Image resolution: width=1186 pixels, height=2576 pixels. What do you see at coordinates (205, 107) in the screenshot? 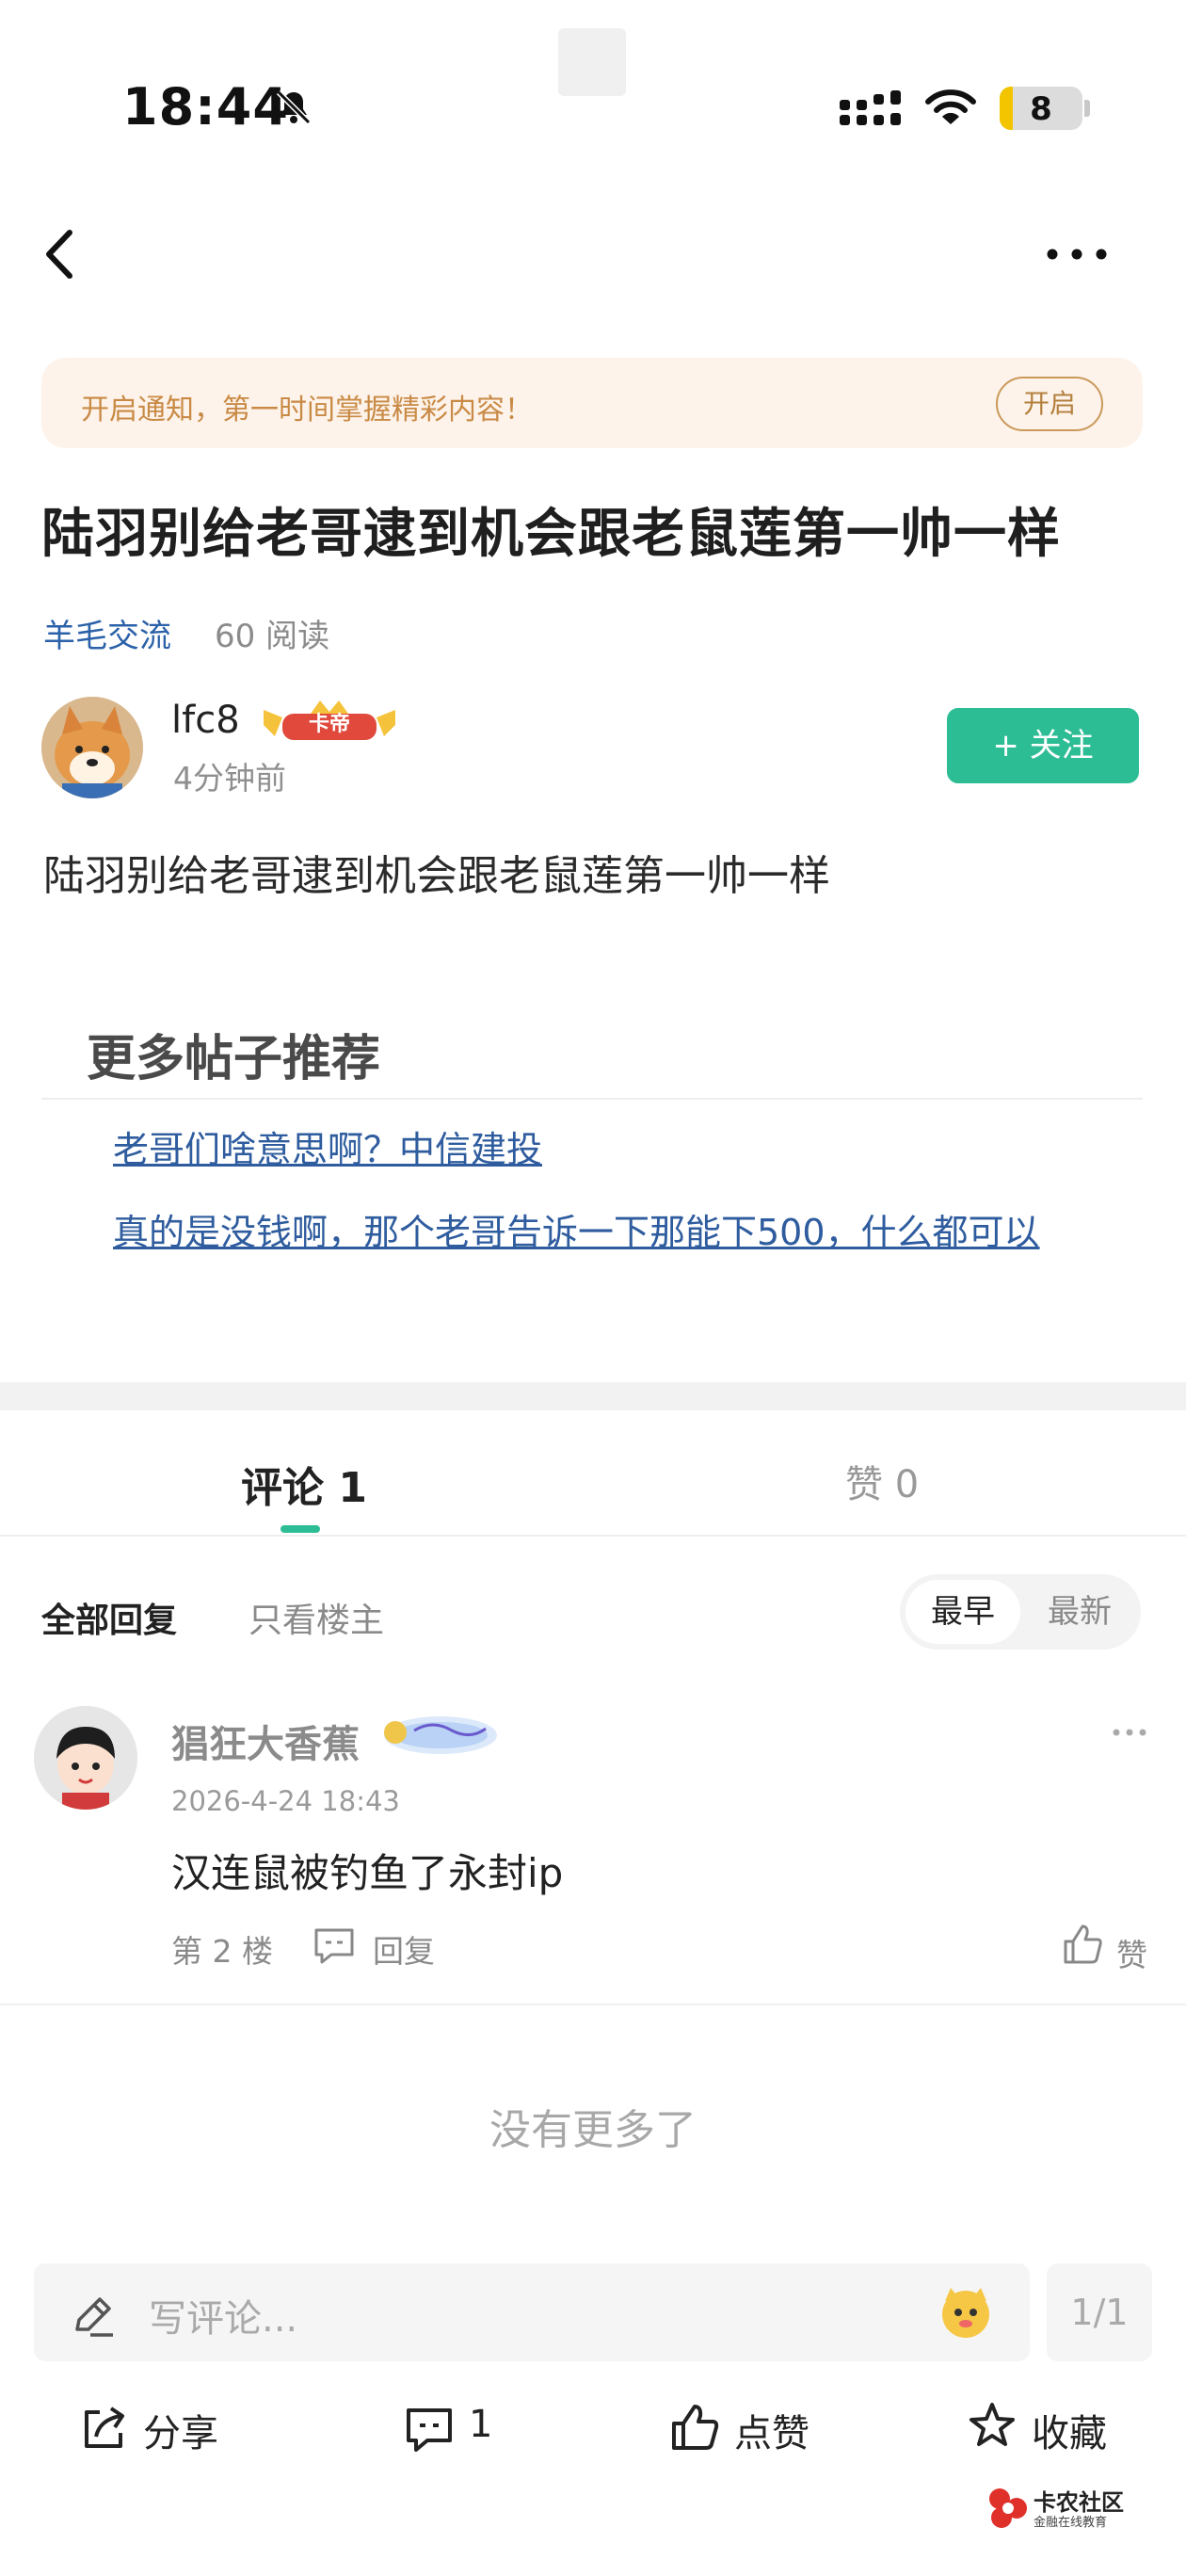
I see `status-time: 18:44` at bounding box center [205, 107].